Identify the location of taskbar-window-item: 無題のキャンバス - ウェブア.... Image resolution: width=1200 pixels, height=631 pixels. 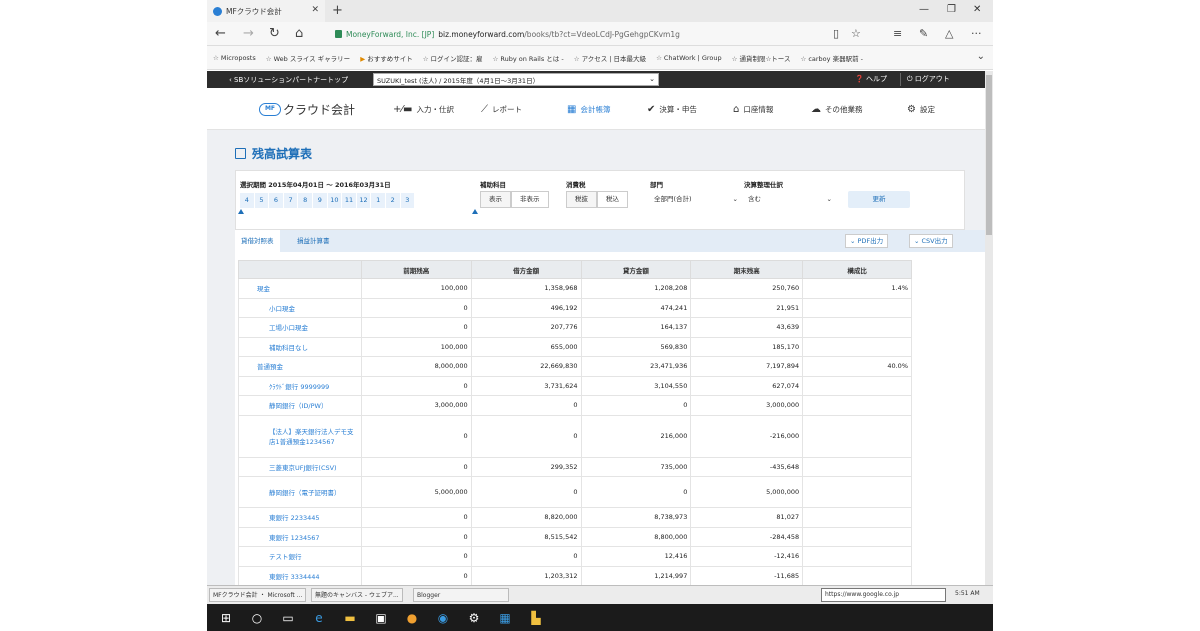
(357, 595).